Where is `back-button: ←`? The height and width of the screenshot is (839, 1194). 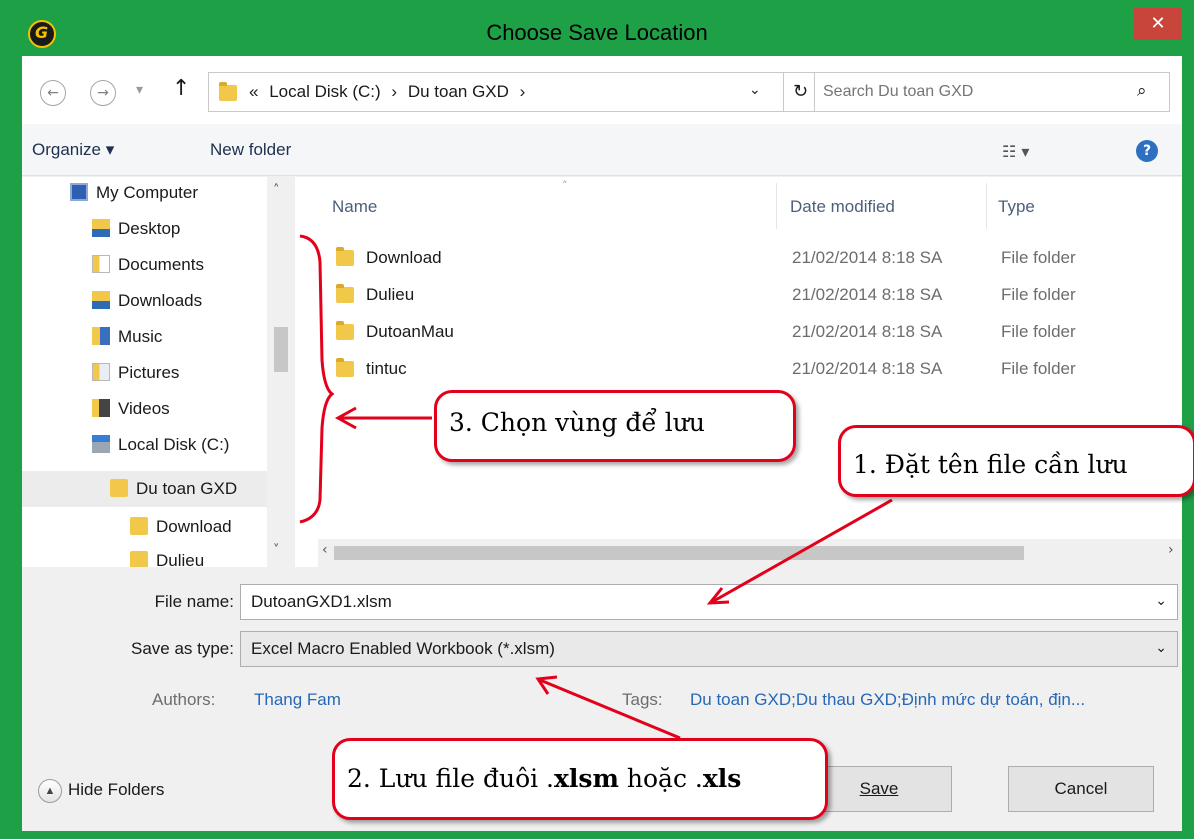 back-button: ← is located at coordinates (53, 93).